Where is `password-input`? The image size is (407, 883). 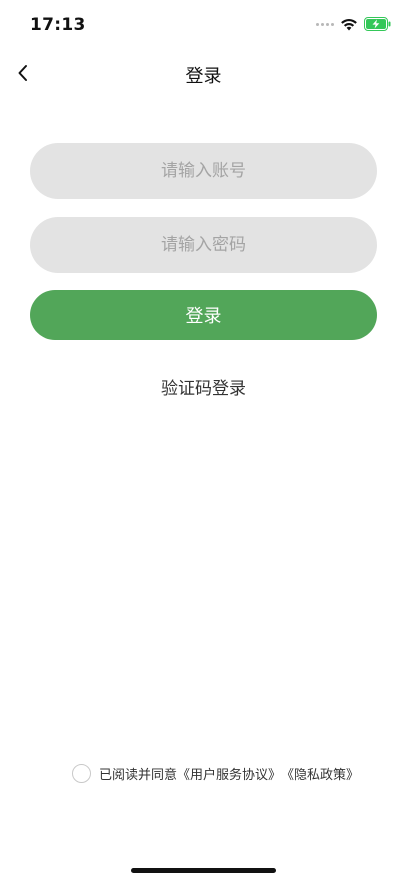
password-input is located at coordinates (203, 245).